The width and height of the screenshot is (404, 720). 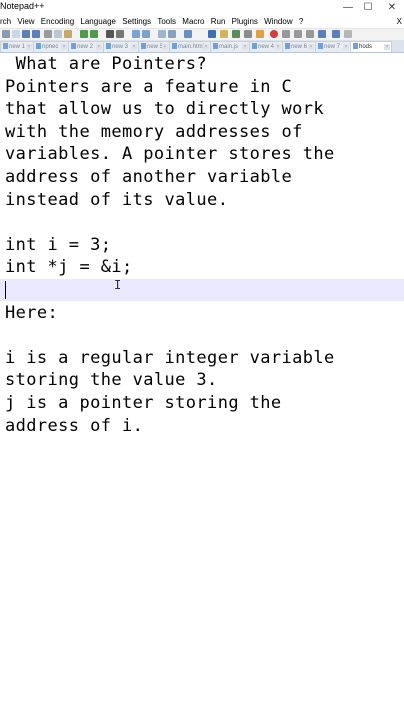 I want to click on zoom-in-icon, so click(x=136, y=34).